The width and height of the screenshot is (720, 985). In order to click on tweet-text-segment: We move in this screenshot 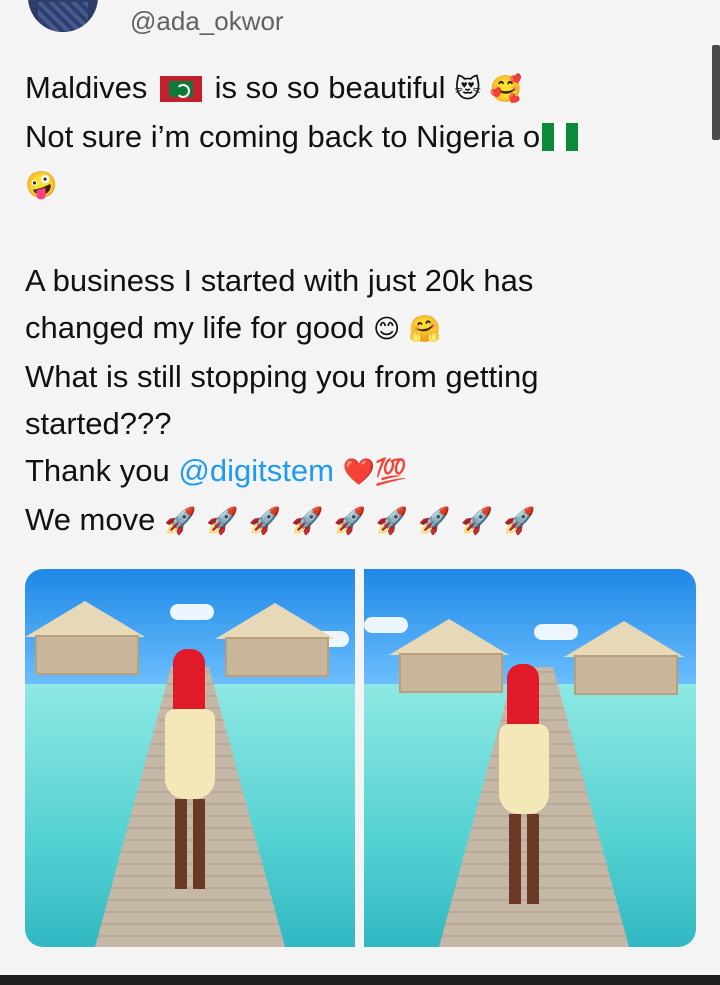, I will do `click(94, 520)`.